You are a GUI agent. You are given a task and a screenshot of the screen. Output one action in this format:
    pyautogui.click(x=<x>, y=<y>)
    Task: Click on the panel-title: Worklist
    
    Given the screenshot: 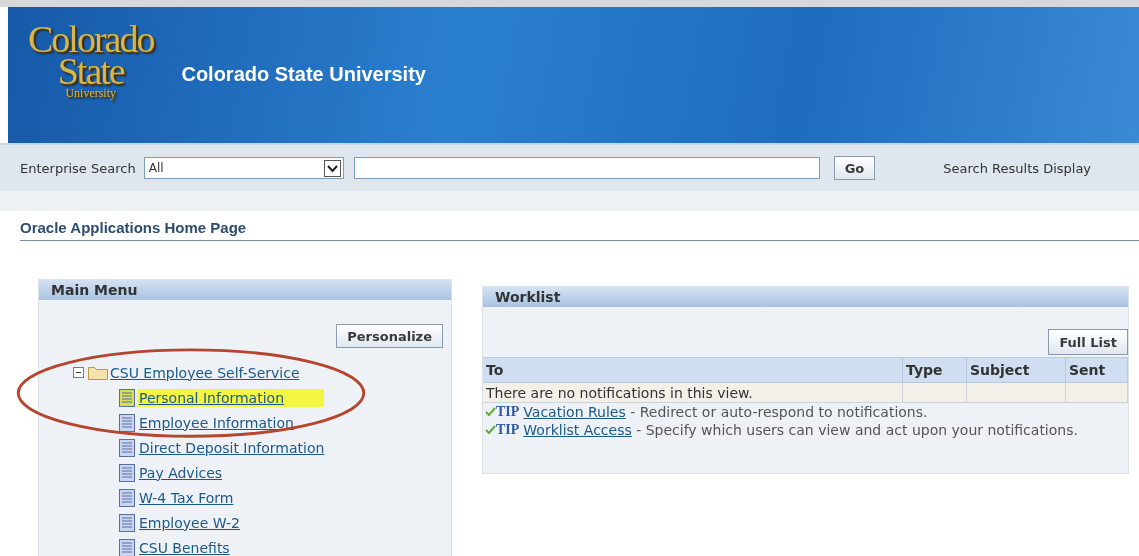 What is the action you would take?
    pyautogui.click(x=805, y=297)
    